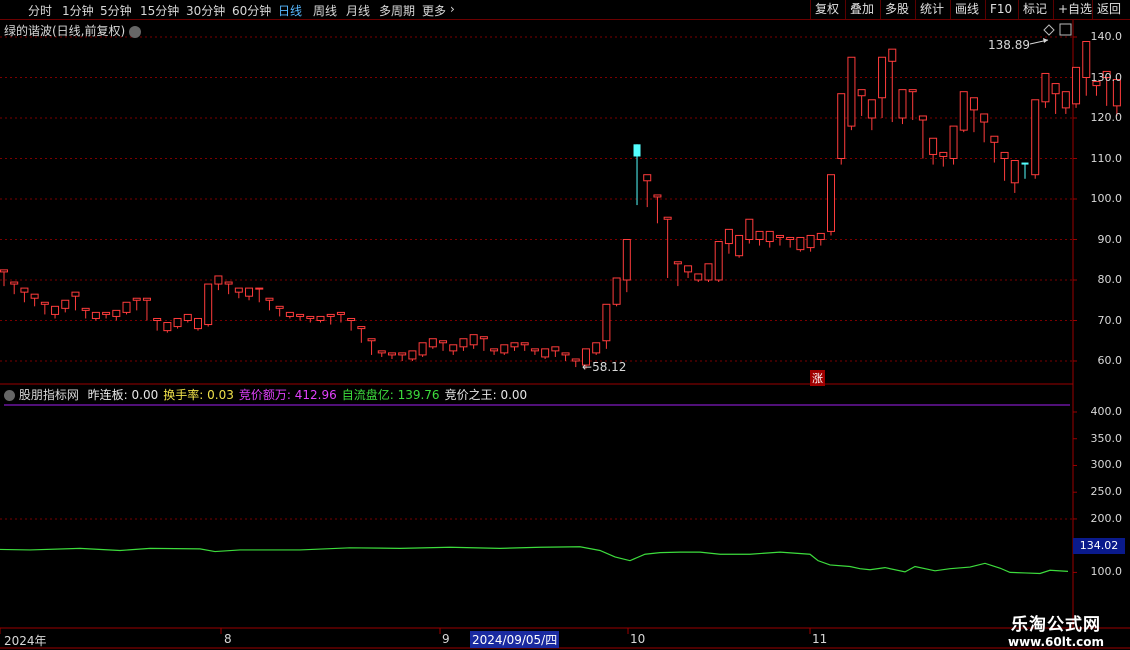 The height and width of the screenshot is (650, 1130). Describe the element at coordinates (515, 639) in the screenshot. I see `cursor-date: 2024/09/05/四` at that location.